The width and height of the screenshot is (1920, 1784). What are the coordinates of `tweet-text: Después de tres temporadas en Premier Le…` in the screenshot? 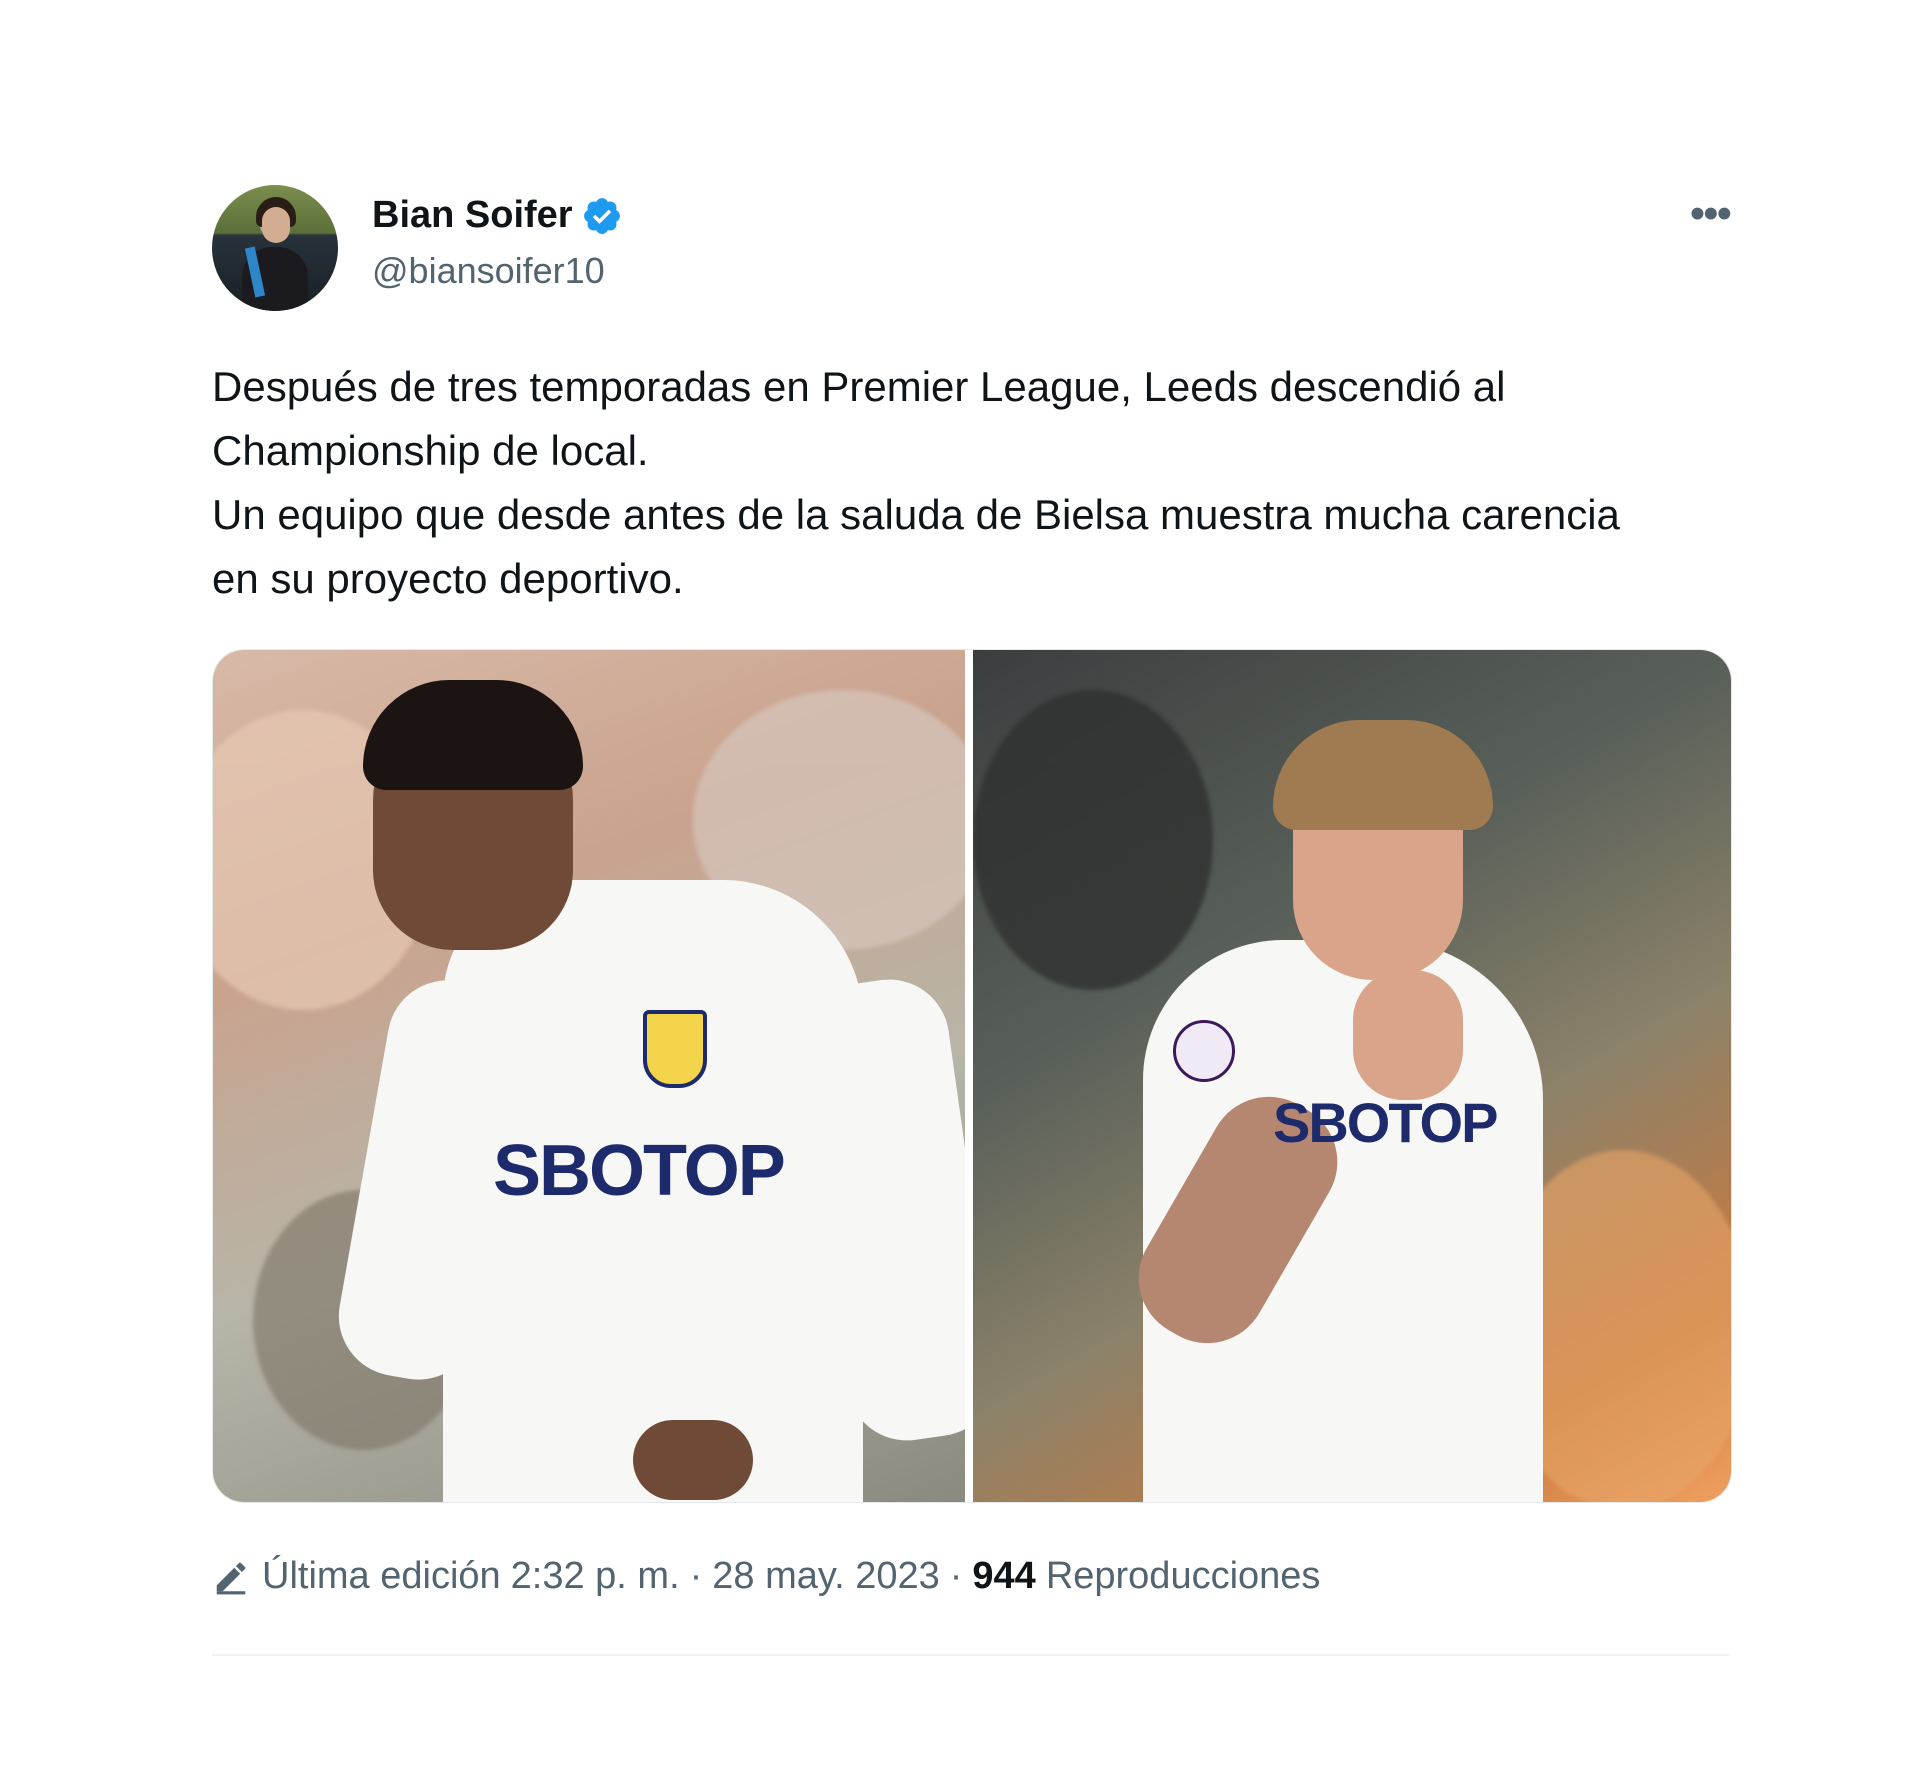 It's located at (916, 482).